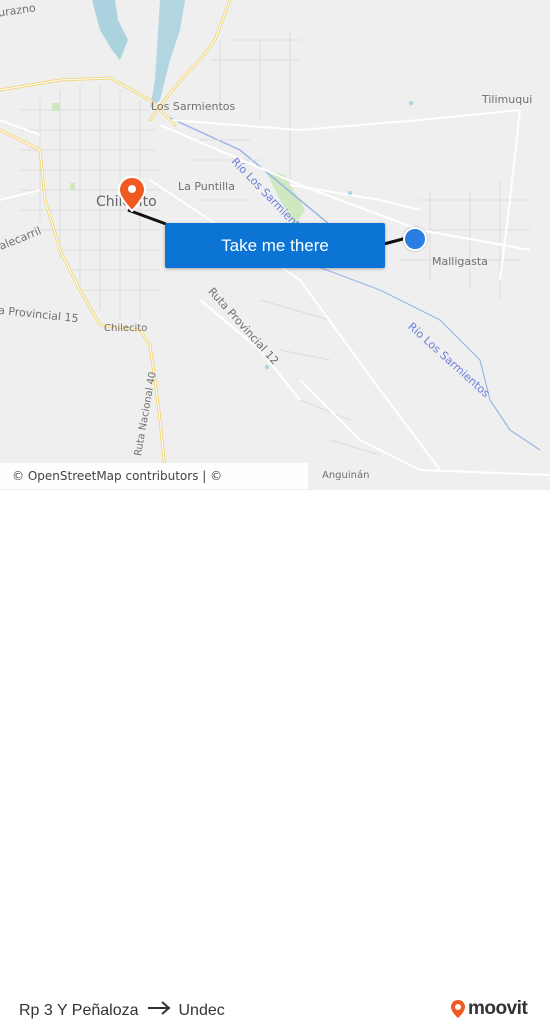 This screenshot has width=550, height=1020. I want to click on route-origin: Rp 3 Y Peñaloza, so click(79, 1010).